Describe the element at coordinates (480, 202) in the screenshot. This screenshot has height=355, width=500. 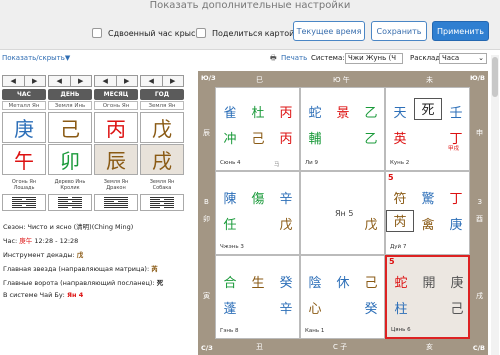
I see `edge-label: З` at that location.